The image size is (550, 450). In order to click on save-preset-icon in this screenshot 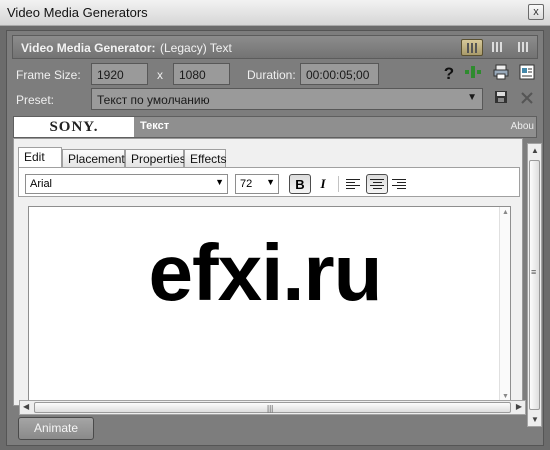, I will do `click(501, 99)`.